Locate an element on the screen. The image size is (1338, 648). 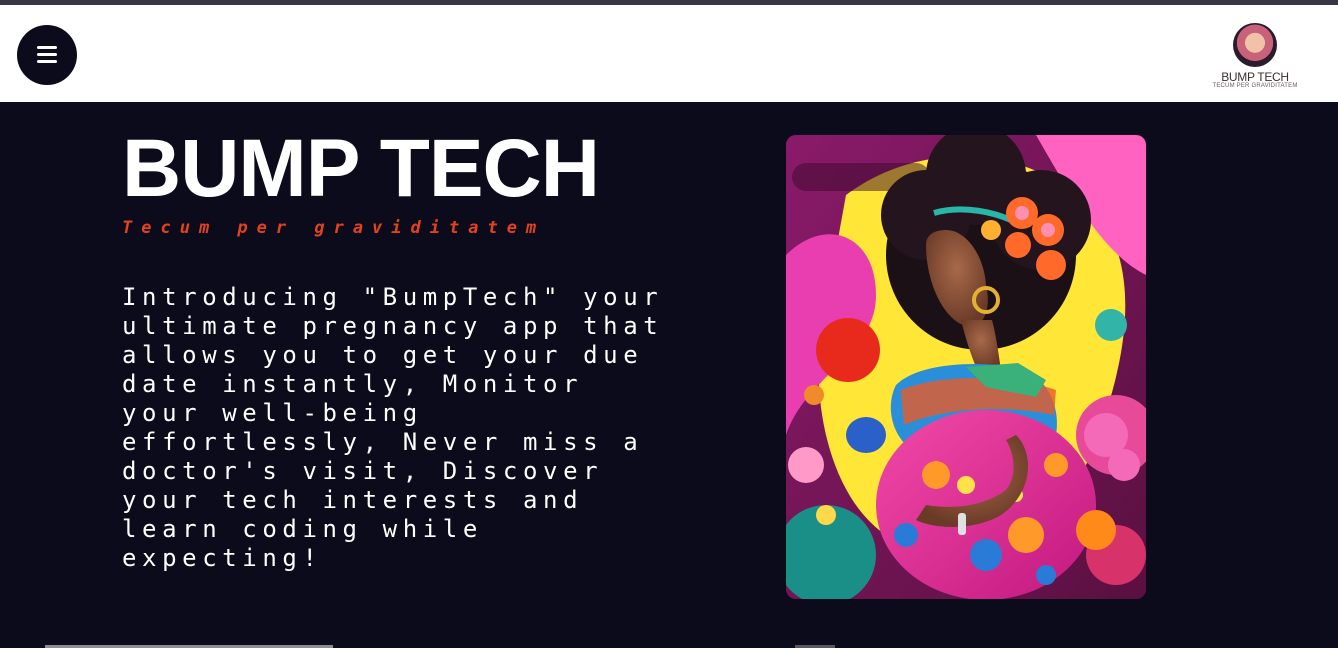
logo-tagline: TECUM PER GRAVIDITATEM is located at coordinates (1255, 86).